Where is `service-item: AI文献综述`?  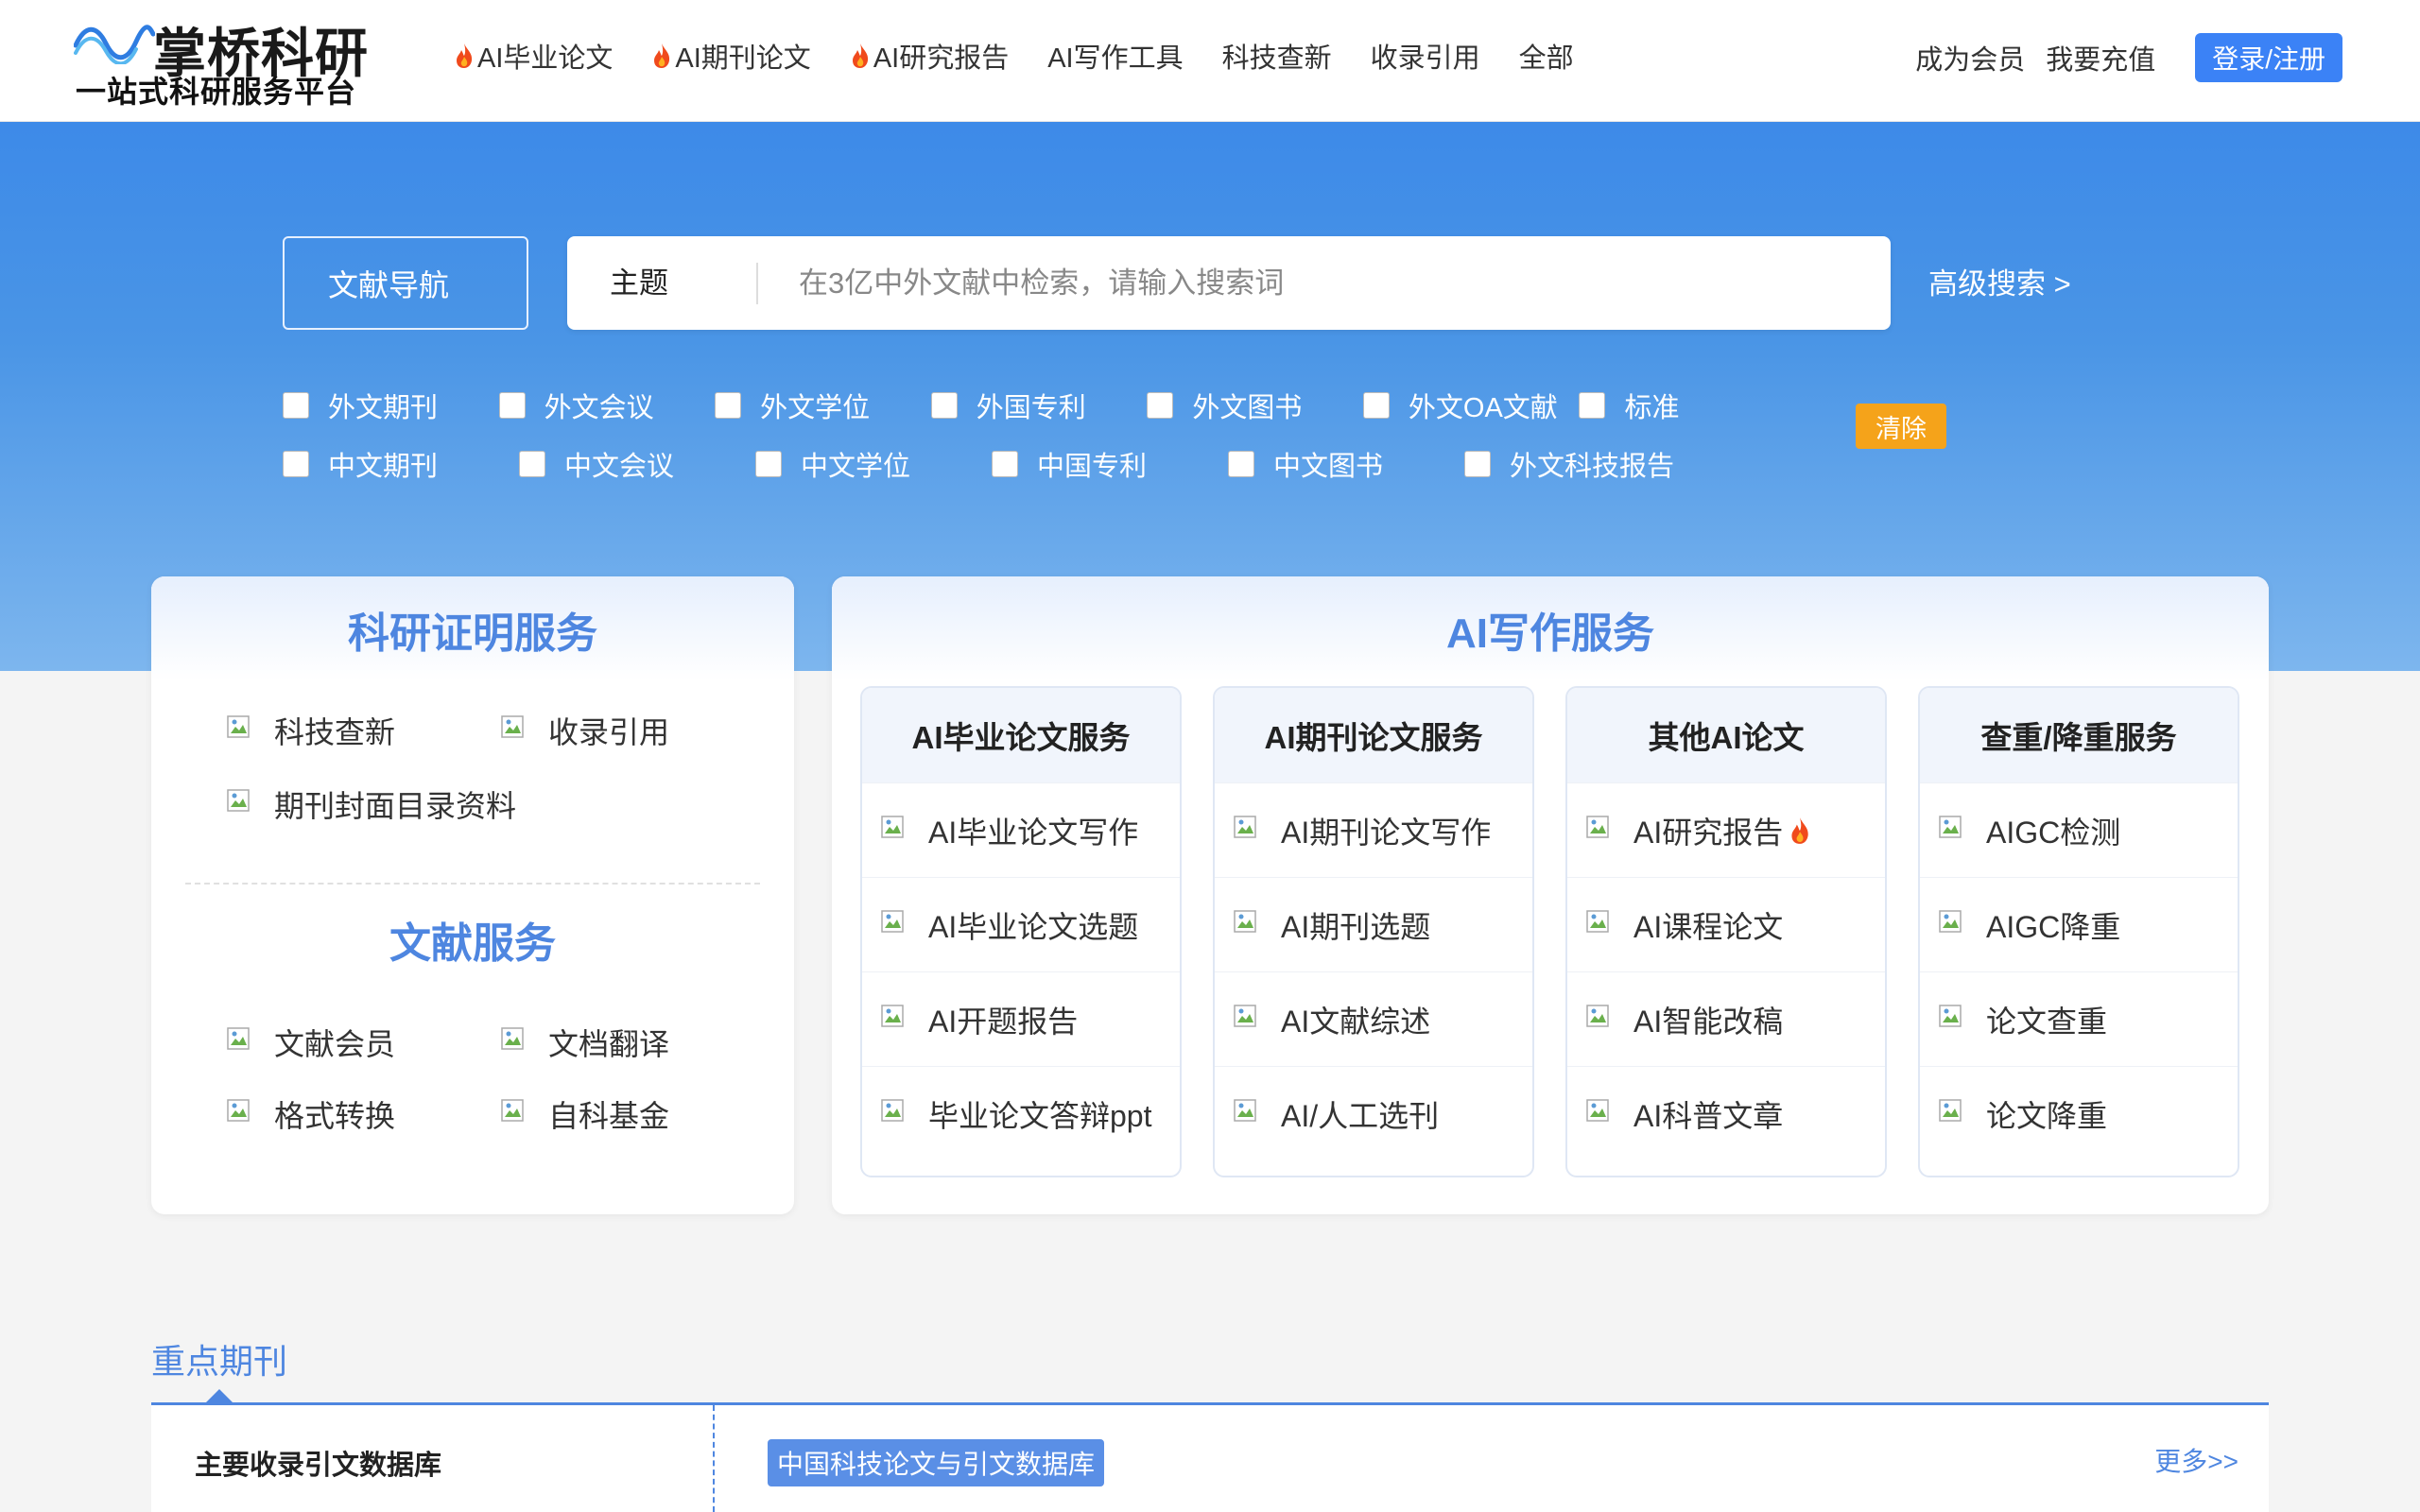 service-item: AI文献综述 is located at coordinates (1373, 1018).